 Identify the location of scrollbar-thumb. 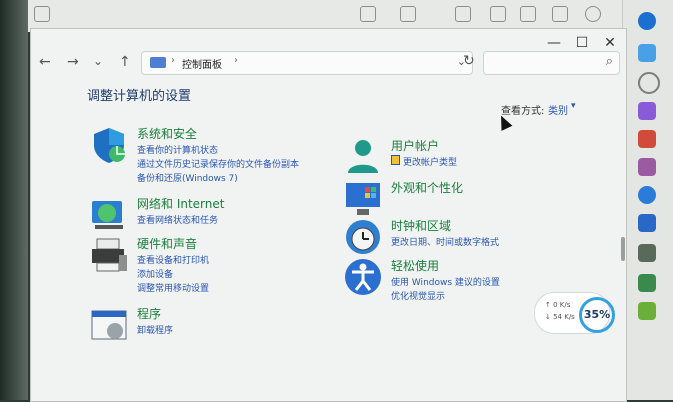
(623, 249).